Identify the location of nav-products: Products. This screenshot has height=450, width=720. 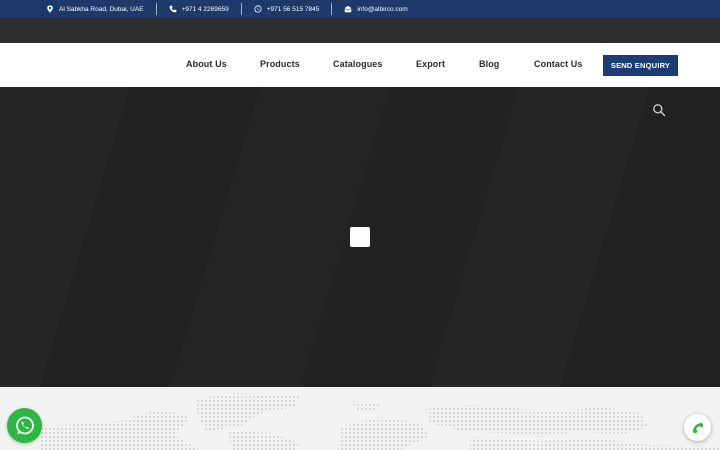
(280, 64).